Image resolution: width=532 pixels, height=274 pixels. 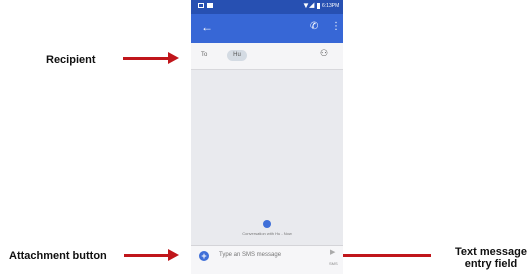 What do you see at coordinates (267, 56) in the screenshot?
I see `recipient-row: To Hu ⚇` at bounding box center [267, 56].